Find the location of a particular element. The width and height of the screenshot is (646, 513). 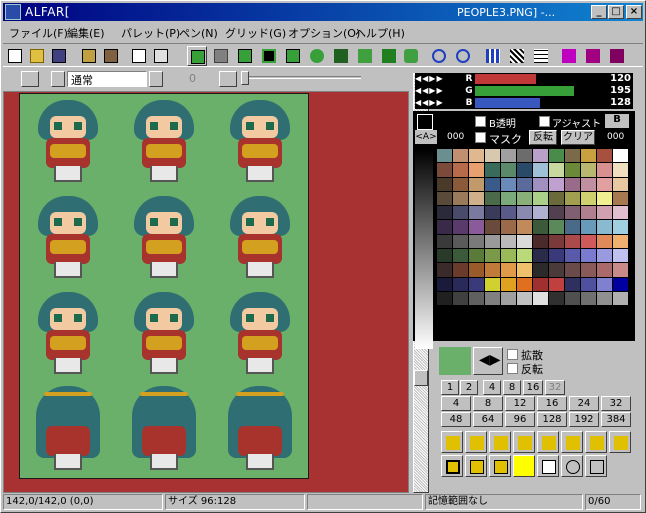

direction-pad: ◀▶ is located at coordinates (488, 361).